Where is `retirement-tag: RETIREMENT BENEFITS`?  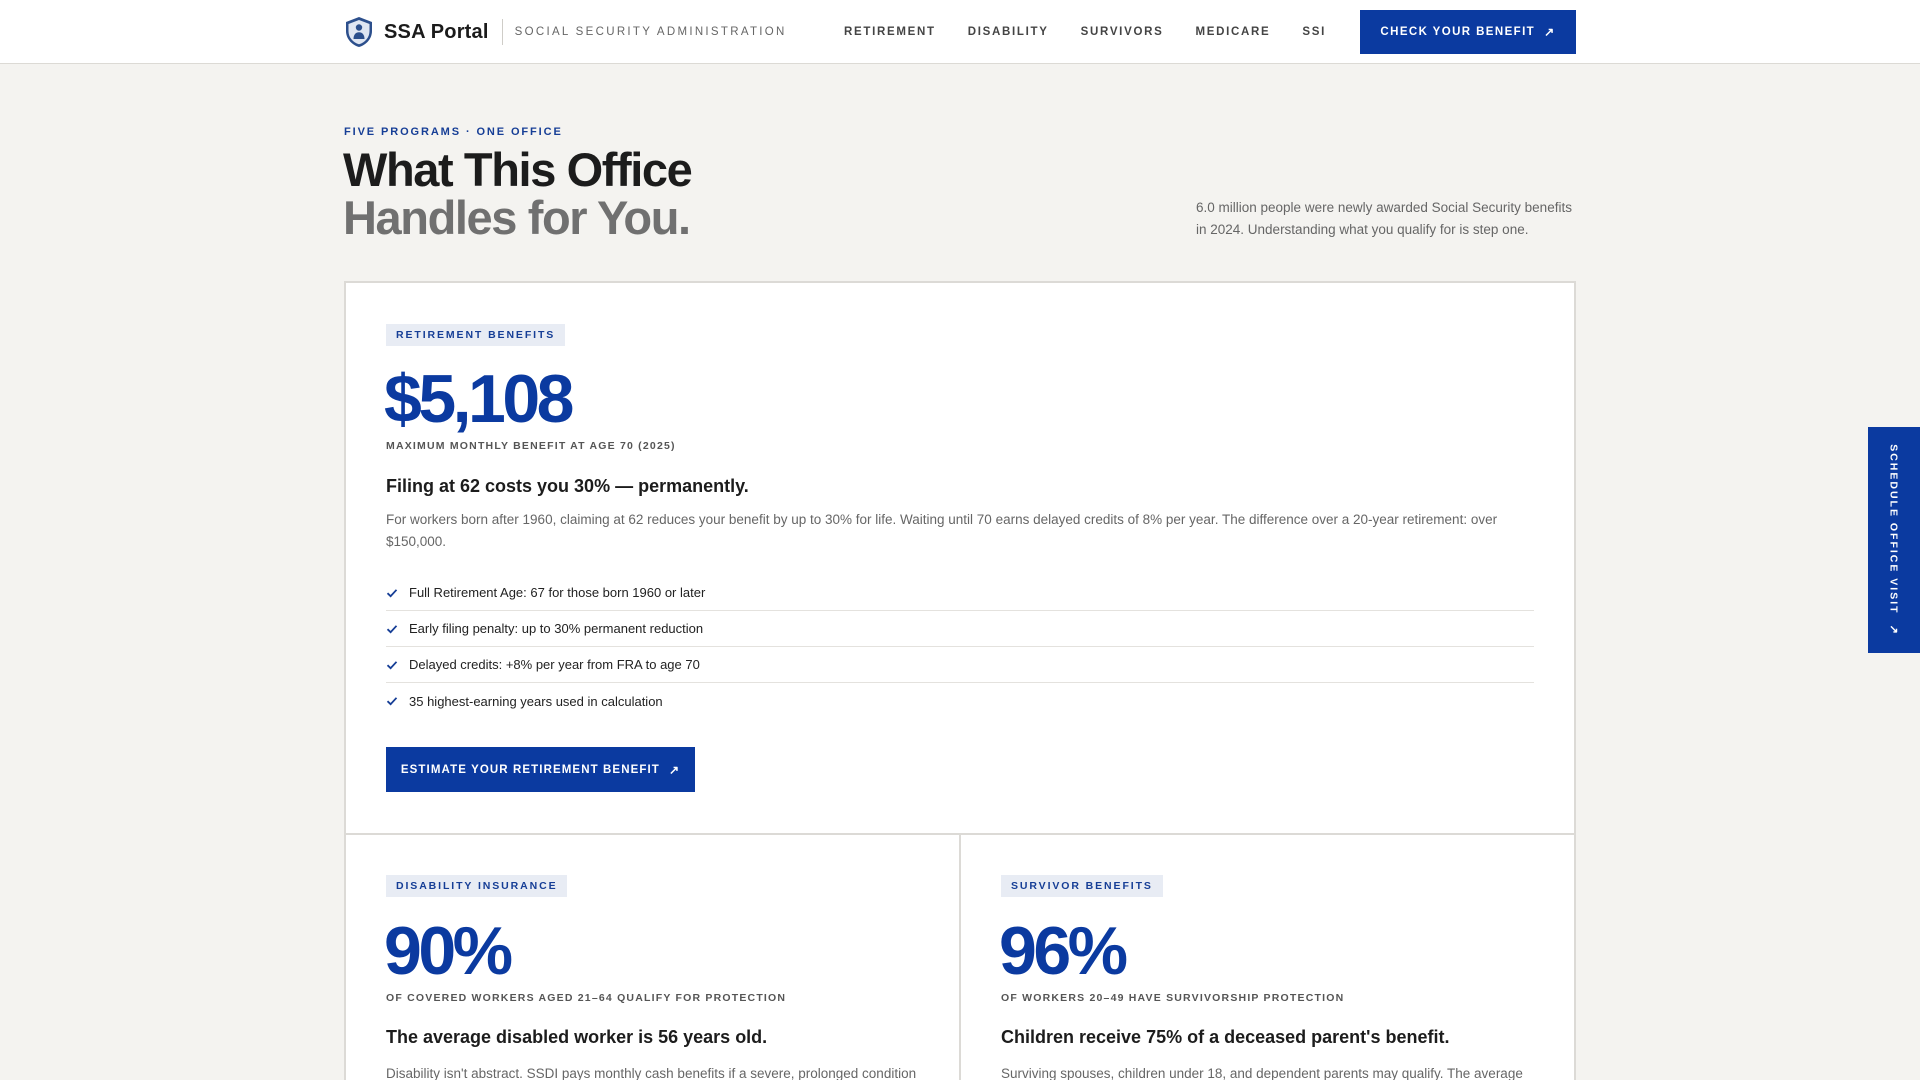
retirement-tag: RETIREMENT BENEFITS is located at coordinates (476, 335).